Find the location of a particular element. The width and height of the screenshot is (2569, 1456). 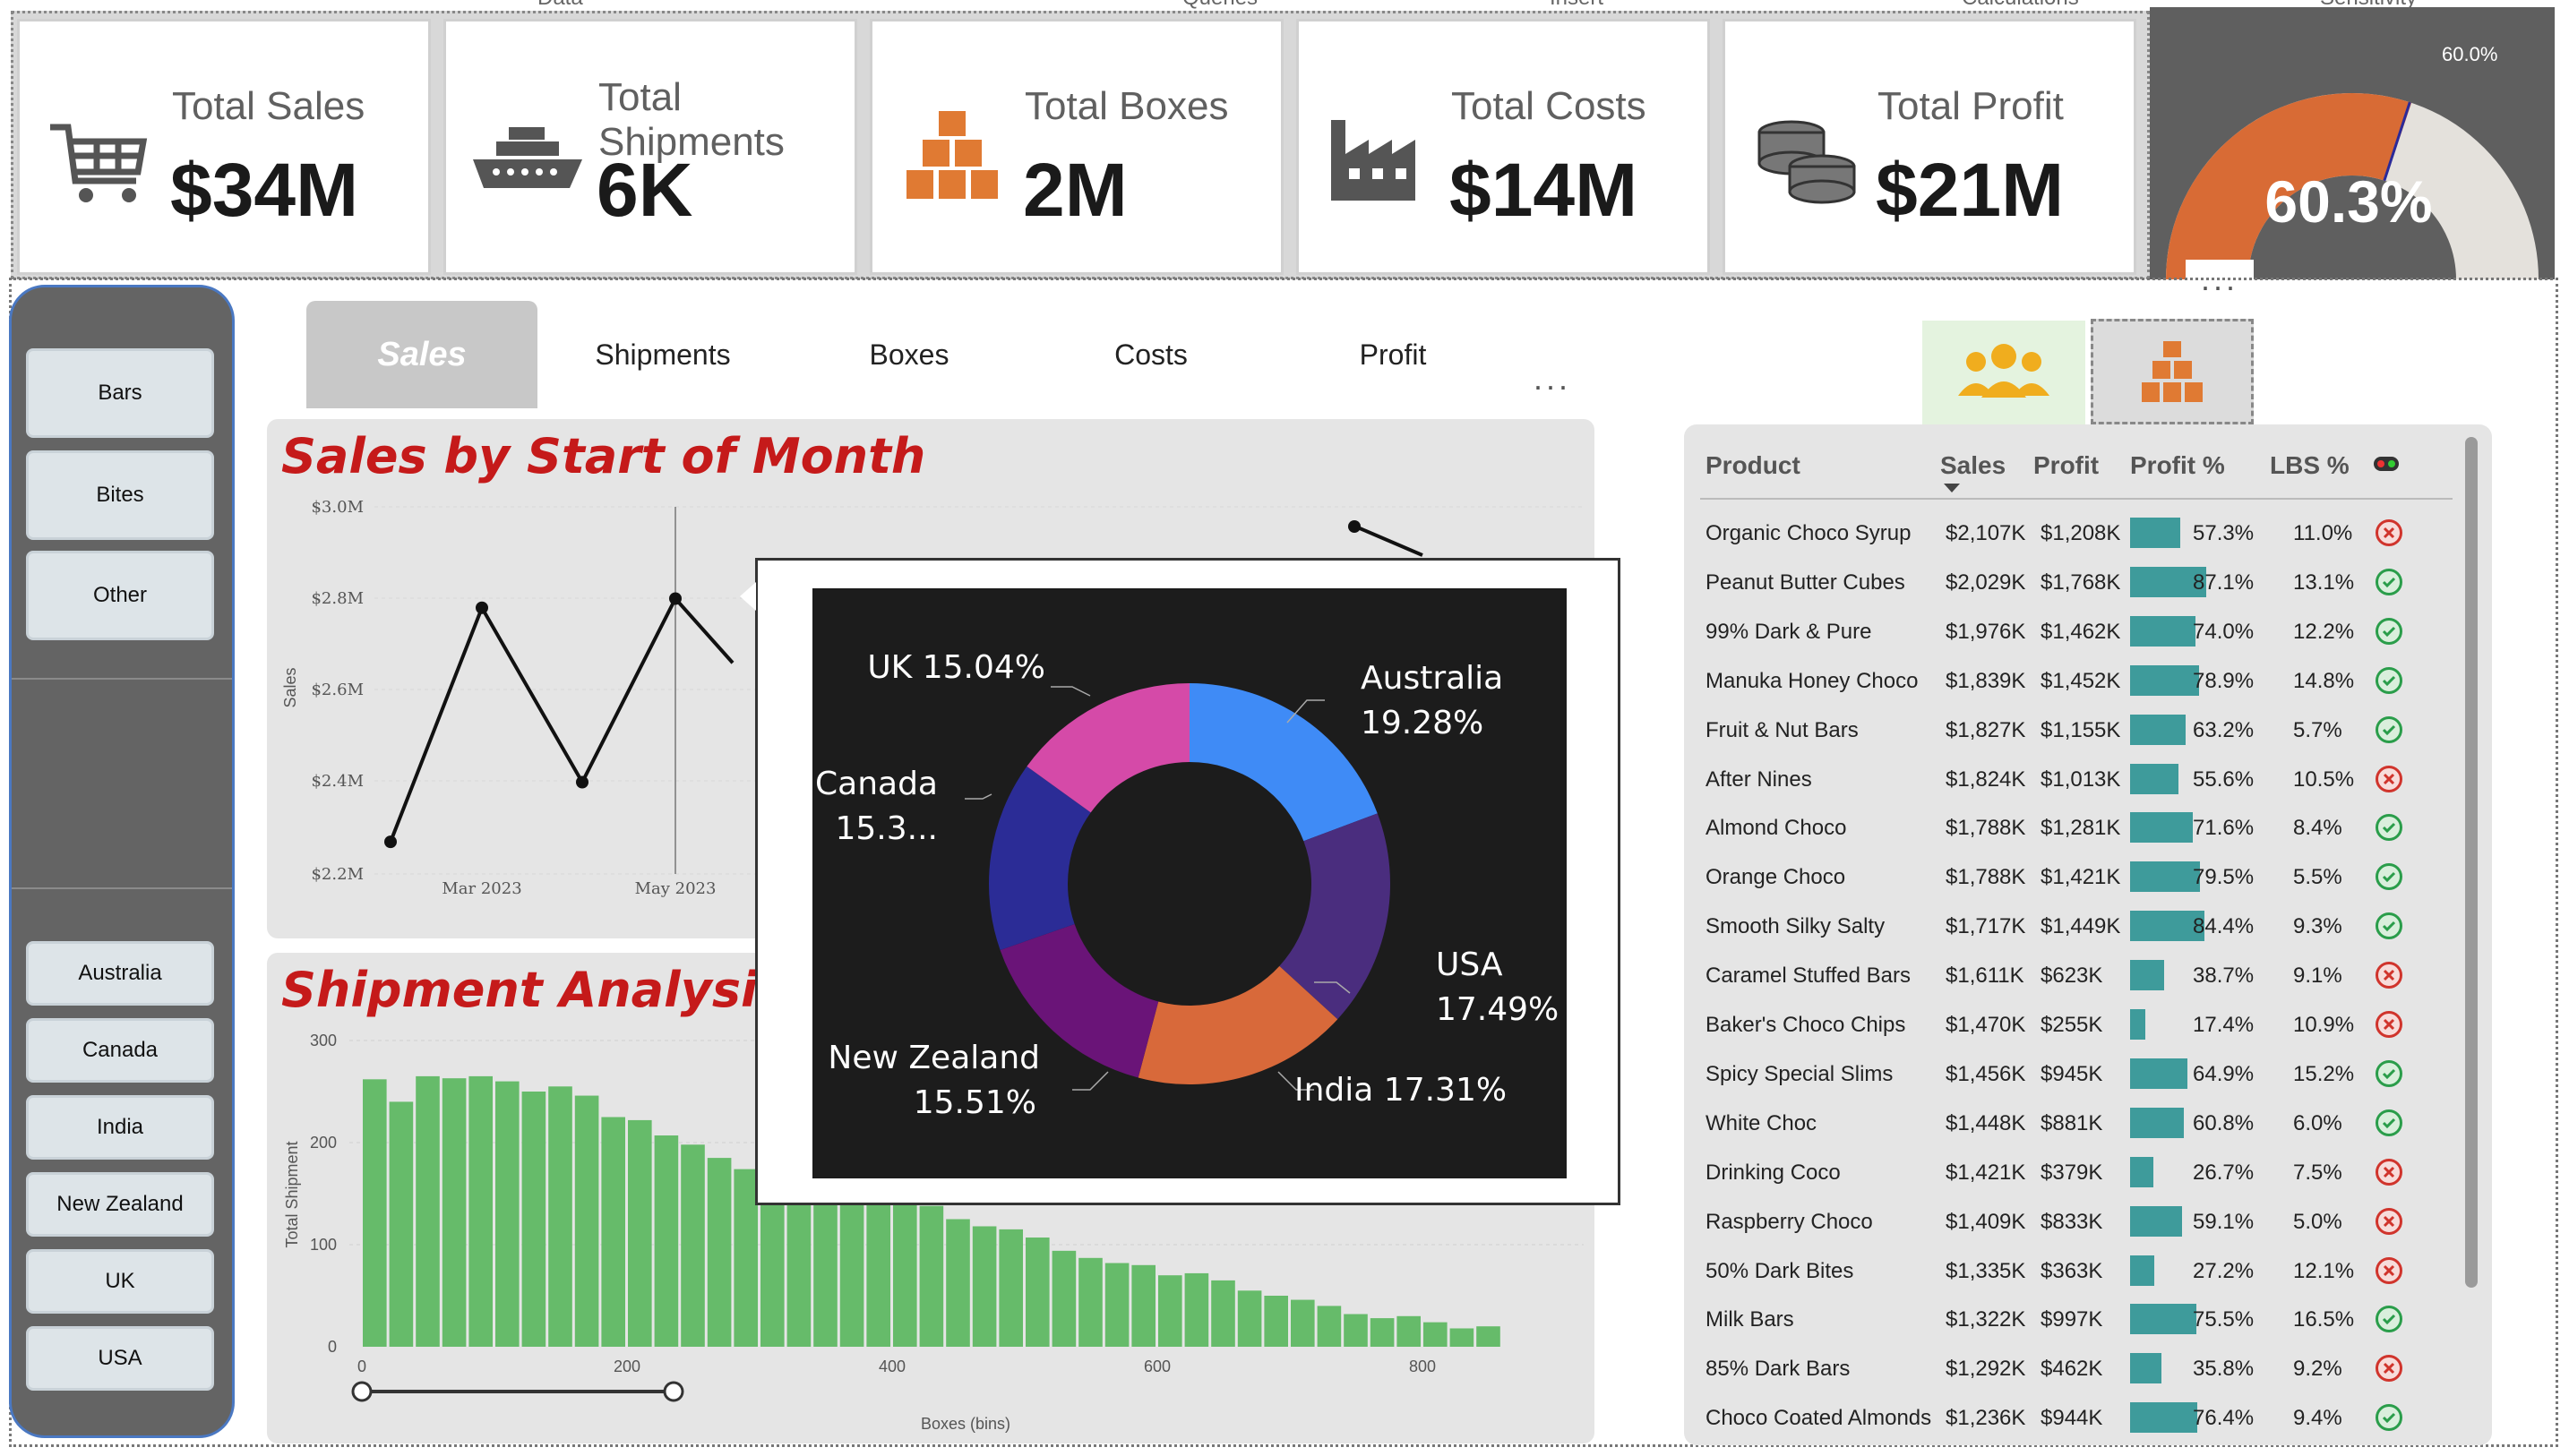

slicer-item-uk: UK is located at coordinates (120, 1281).